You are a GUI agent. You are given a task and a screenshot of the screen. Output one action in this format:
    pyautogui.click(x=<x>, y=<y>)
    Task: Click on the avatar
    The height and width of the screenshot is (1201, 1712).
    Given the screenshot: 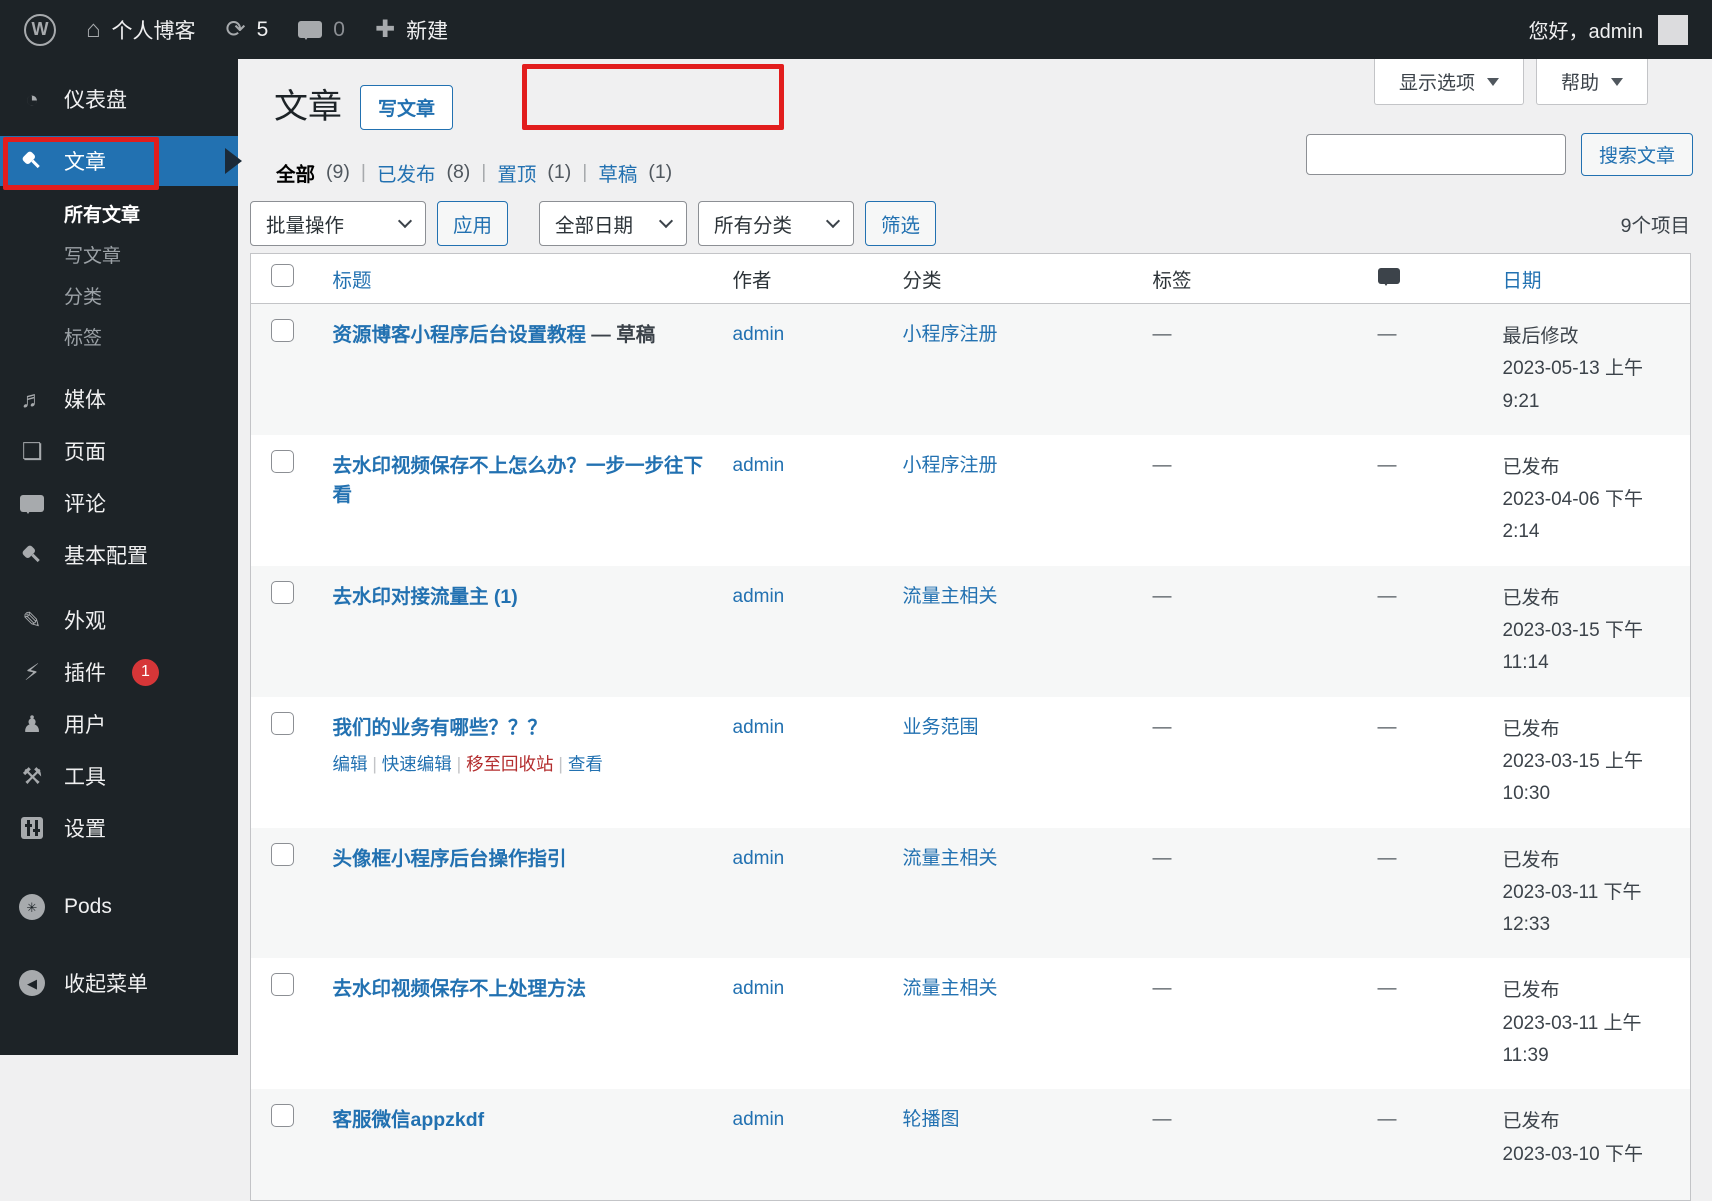 What is the action you would take?
    pyautogui.click(x=1673, y=29)
    